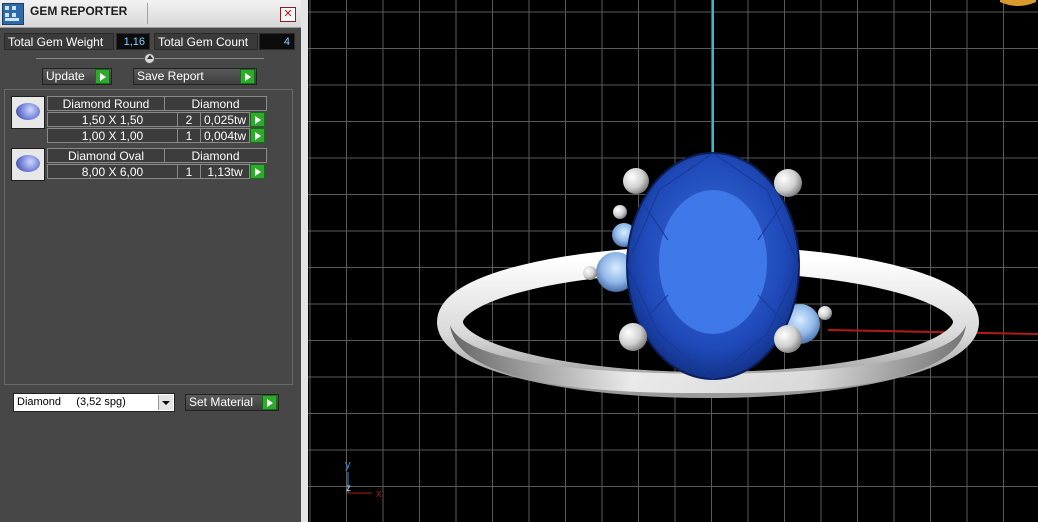 Image resolution: width=1038 pixels, height=522 pixels. I want to click on close-button: ✕, so click(288, 14).